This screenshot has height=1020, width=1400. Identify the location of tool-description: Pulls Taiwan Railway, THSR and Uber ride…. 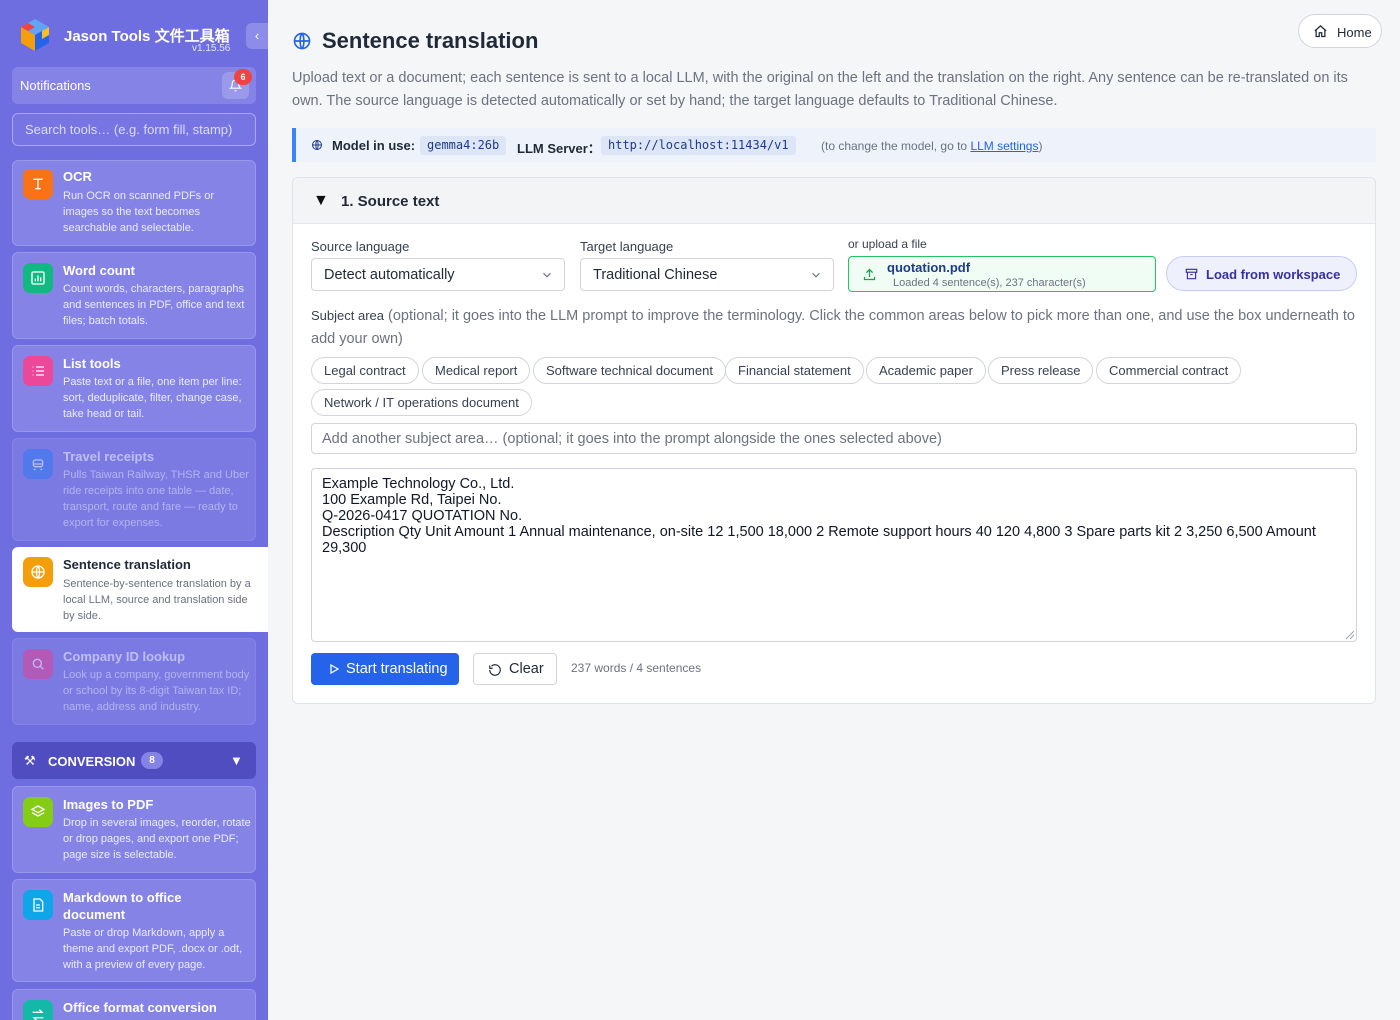
(156, 499).